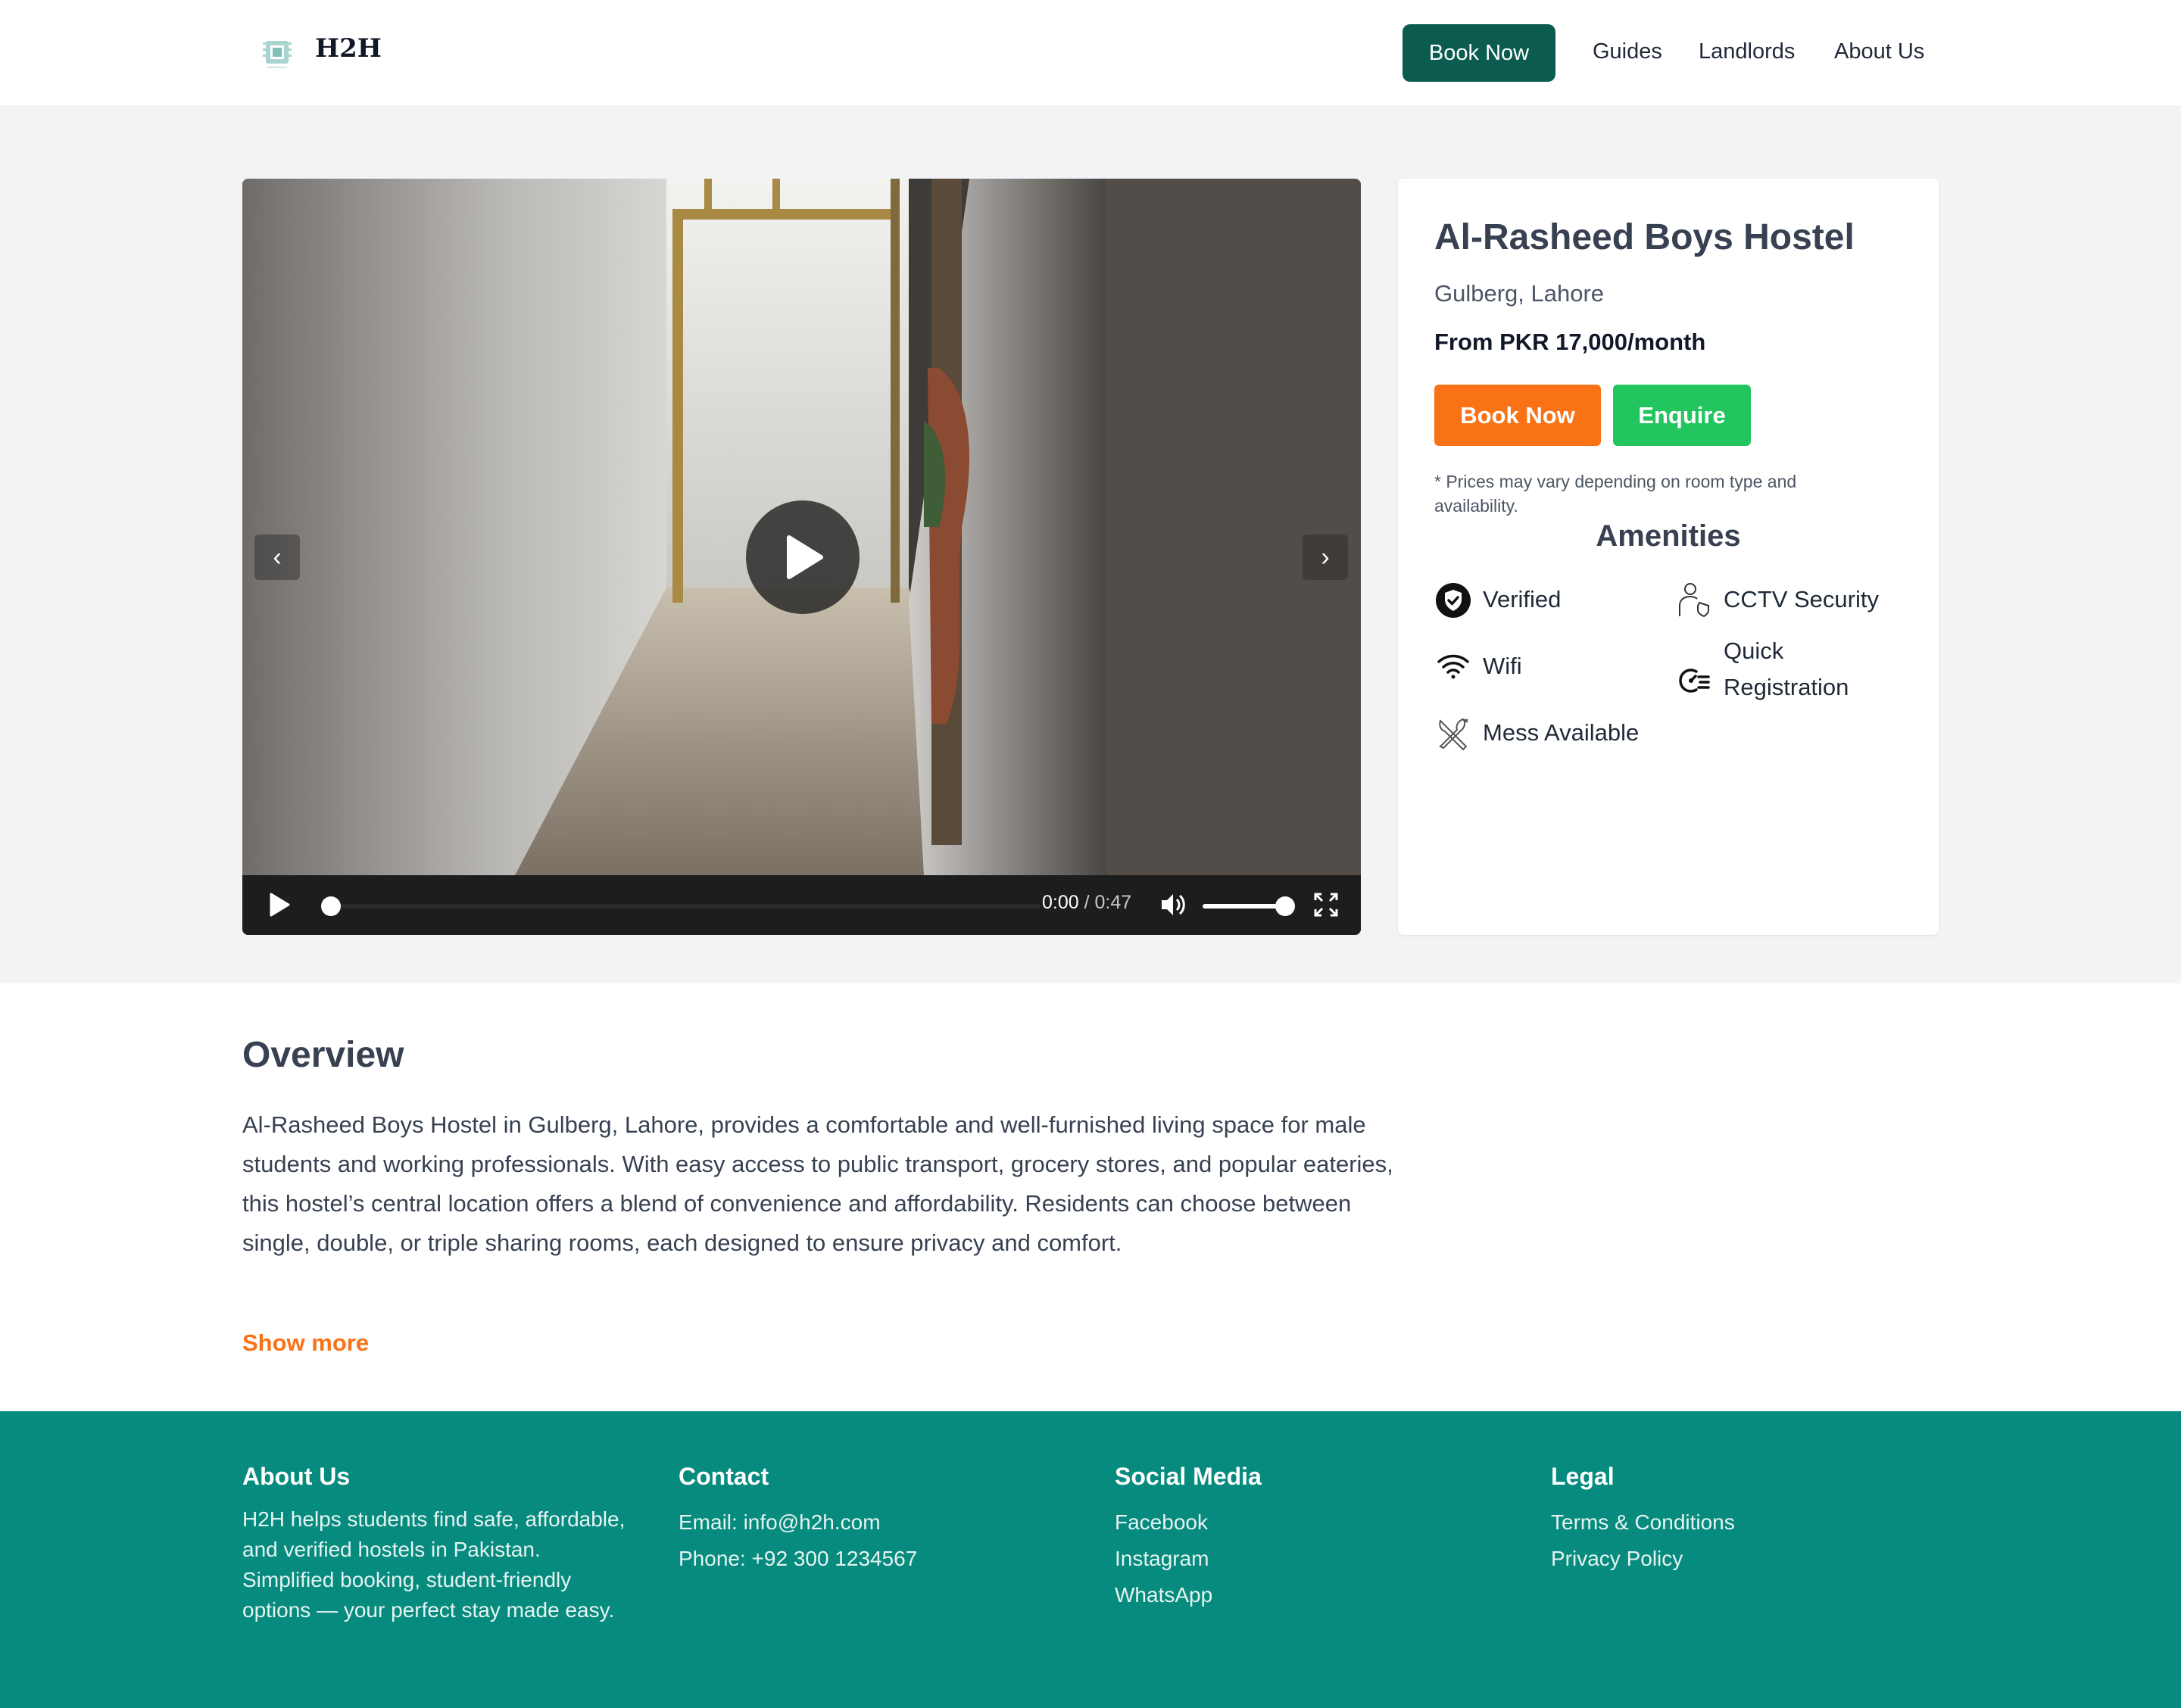 This screenshot has width=2181, height=1708. I want to click on footer-link-facebook: Facebook, so click(1188, 1522).